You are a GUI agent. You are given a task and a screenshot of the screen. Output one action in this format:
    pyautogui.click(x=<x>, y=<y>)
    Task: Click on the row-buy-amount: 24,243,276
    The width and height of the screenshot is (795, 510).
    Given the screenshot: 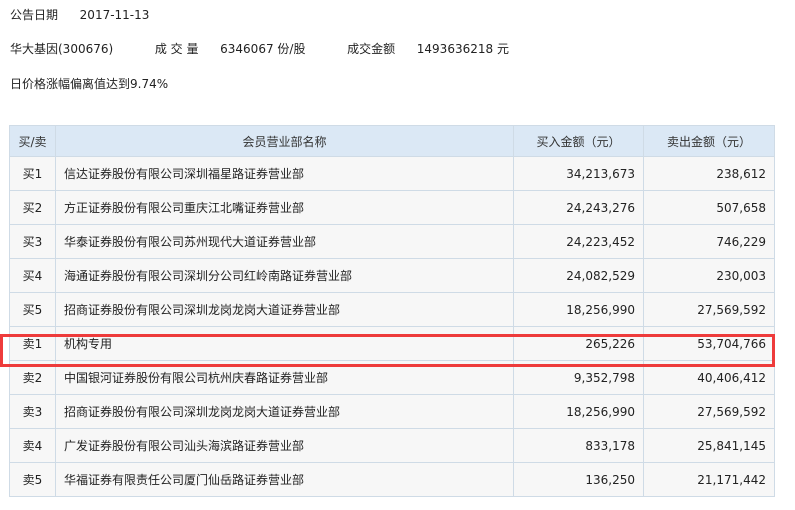 What is the action you would take?
    pyautogui.click(x=578, y=207)
    